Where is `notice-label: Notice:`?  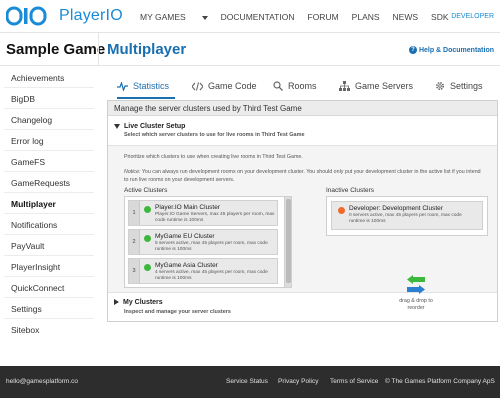
notice-label: Notice: is located at coordinates (132, 172).